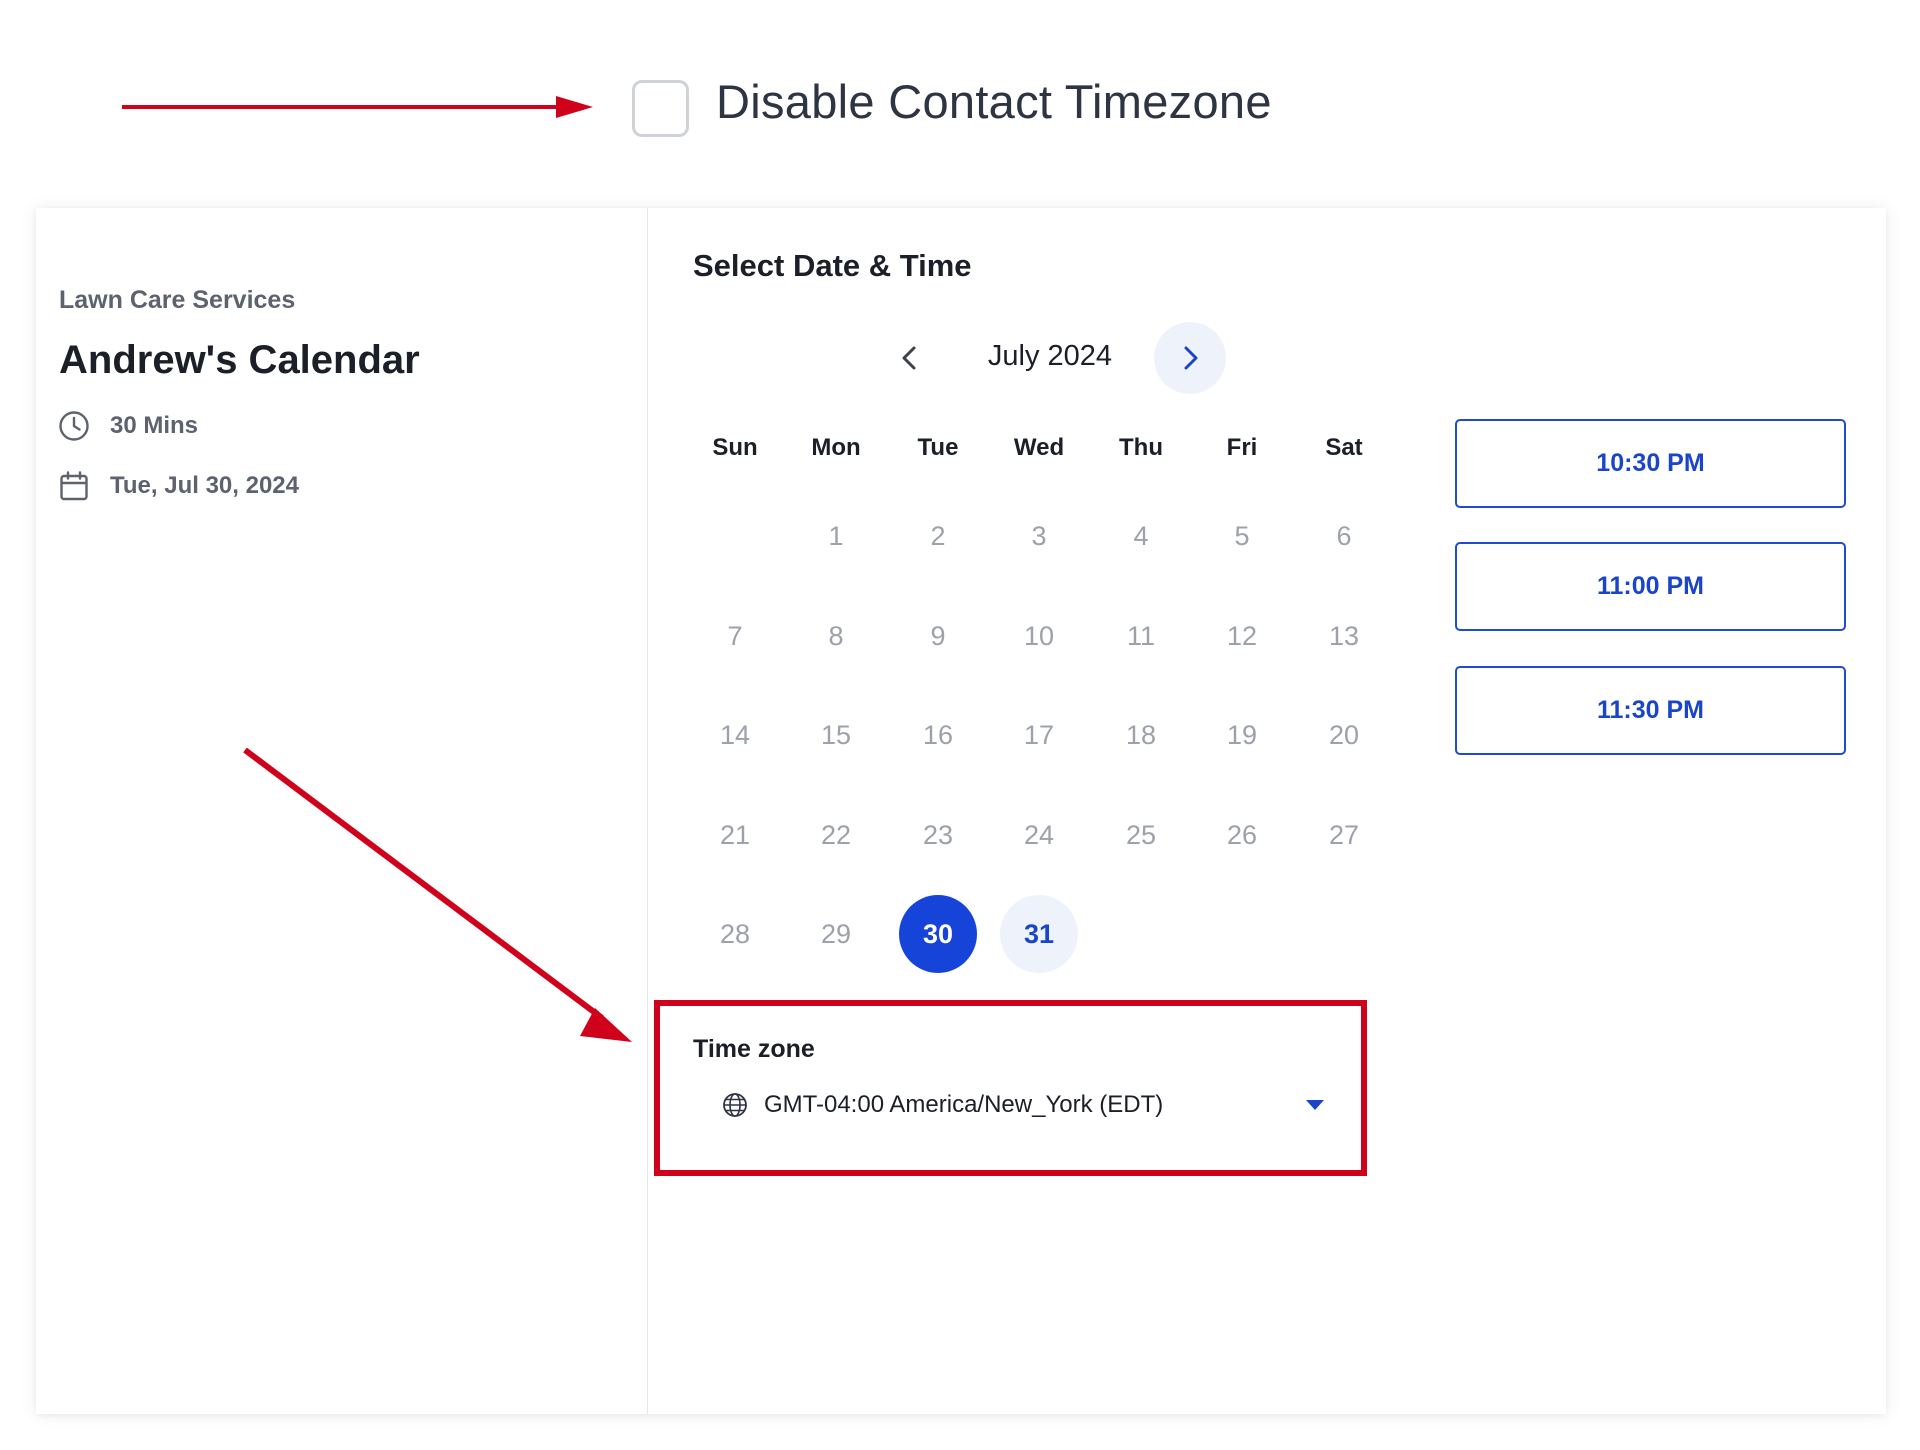 The image size is (1920, 1450). What do you see at coordinates (836, 635) in the screenshot?
I see `calendar-day-8: 8` at bounding box center [836, 635].